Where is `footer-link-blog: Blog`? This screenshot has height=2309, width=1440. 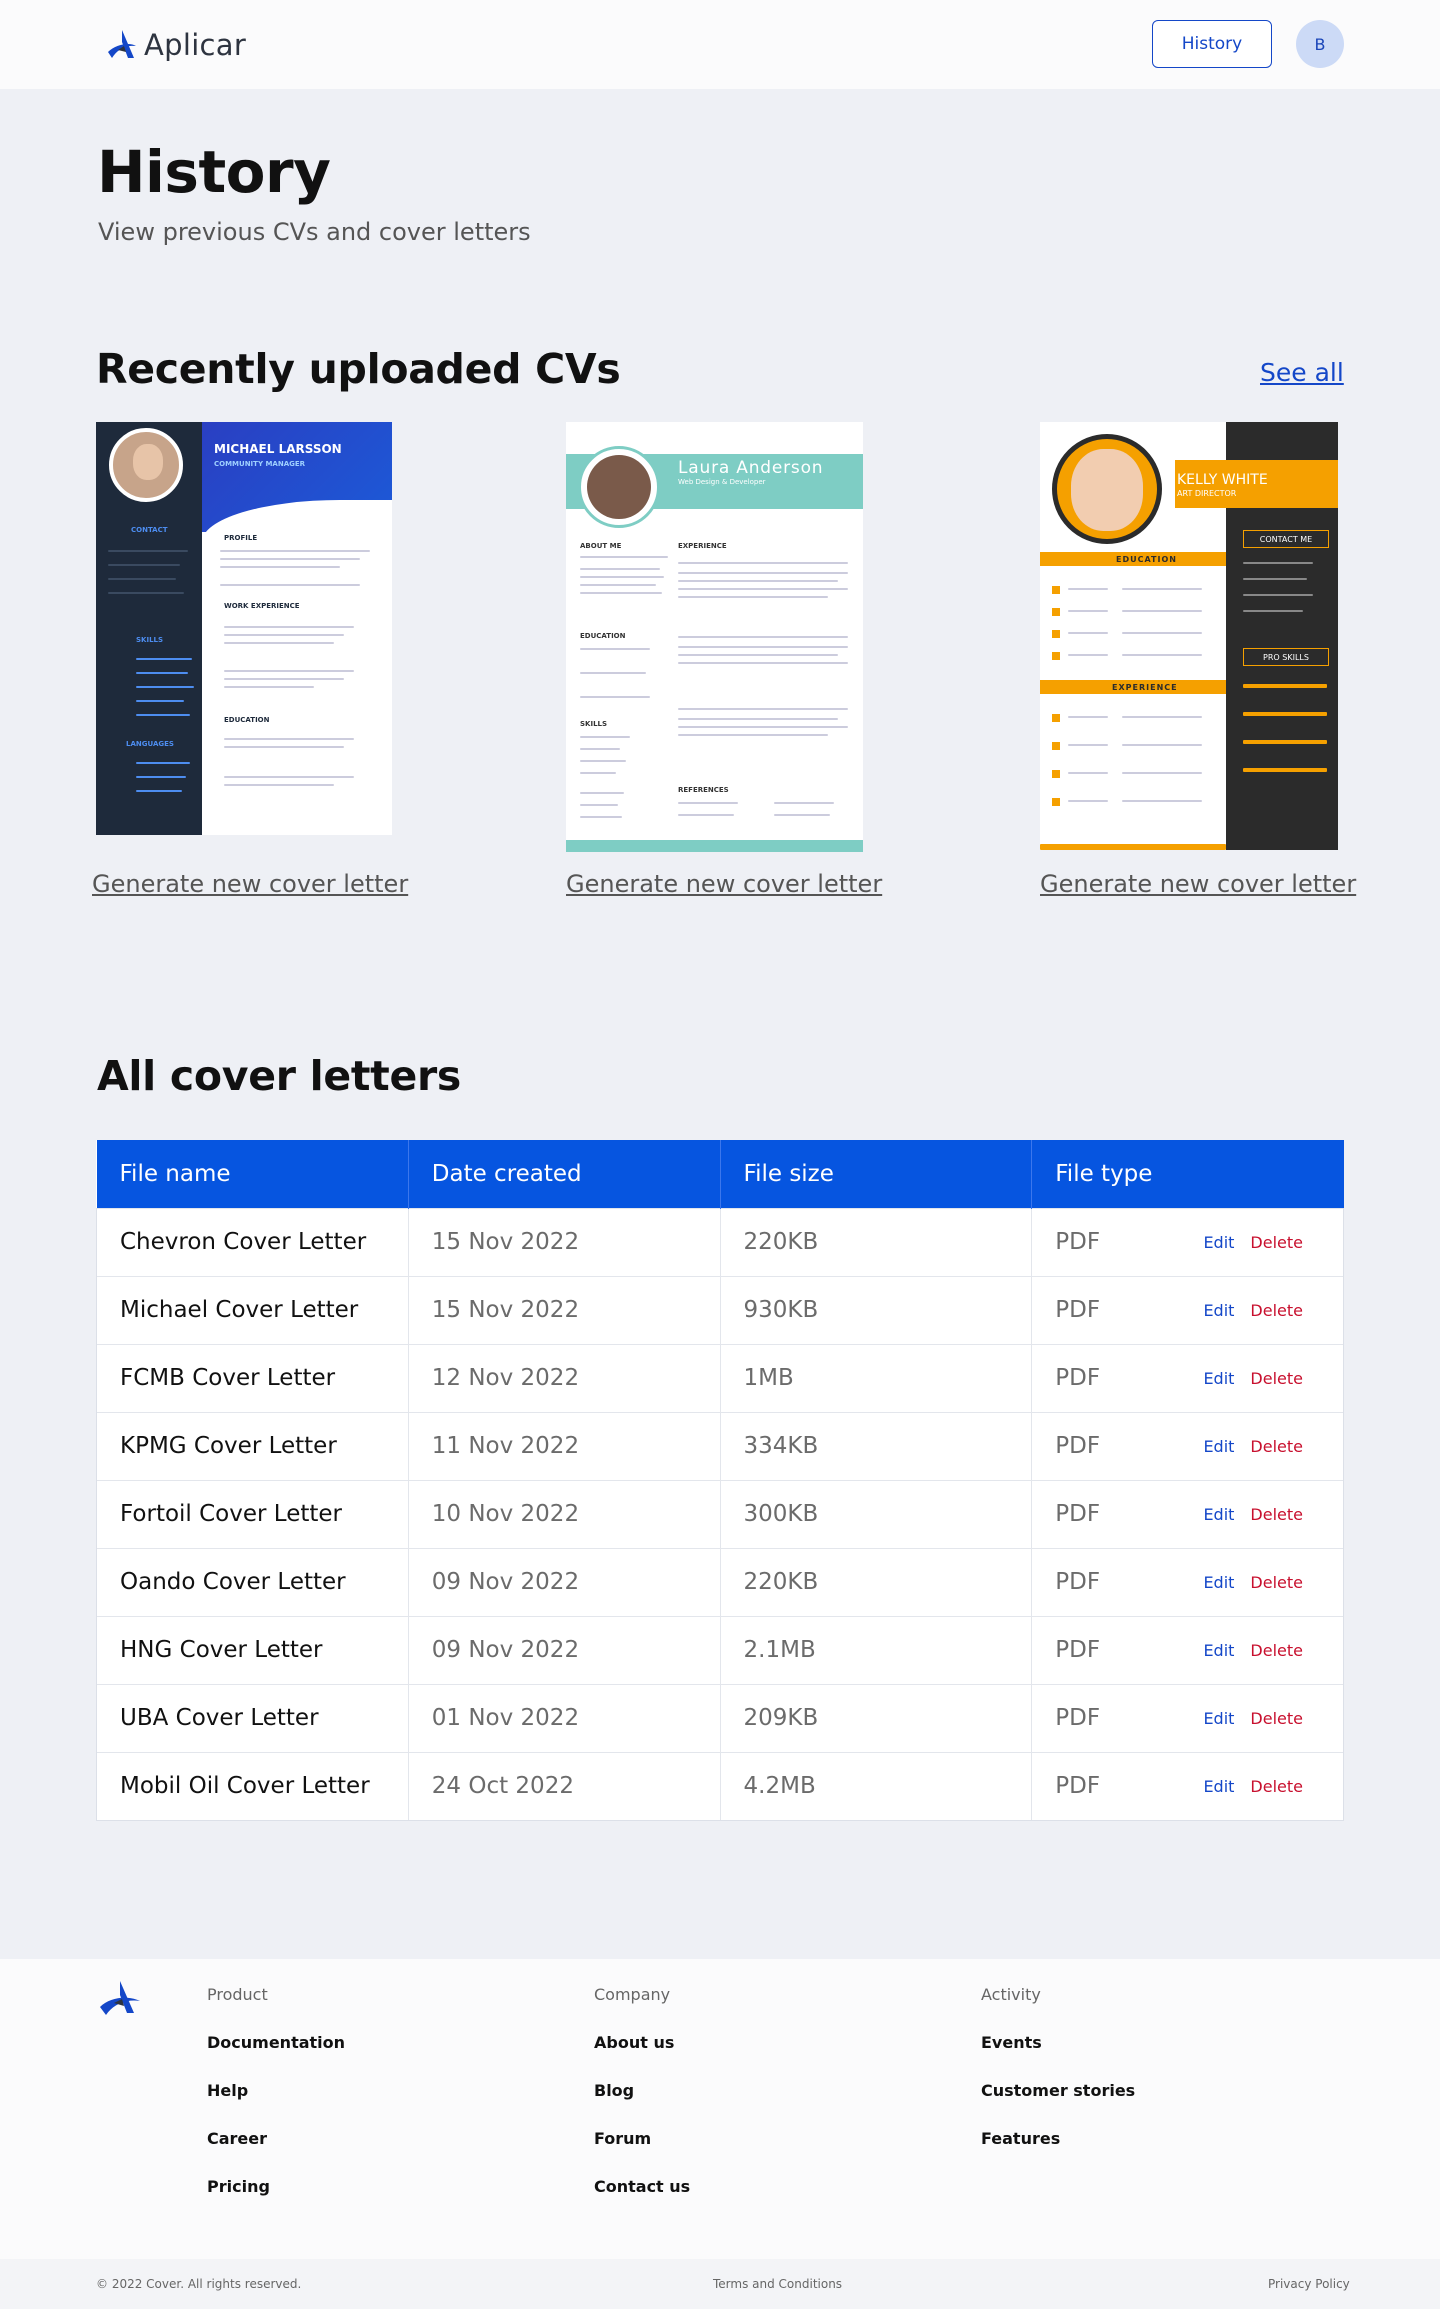
footer-link-blog: Blog is located at coordinates (614, 2090).